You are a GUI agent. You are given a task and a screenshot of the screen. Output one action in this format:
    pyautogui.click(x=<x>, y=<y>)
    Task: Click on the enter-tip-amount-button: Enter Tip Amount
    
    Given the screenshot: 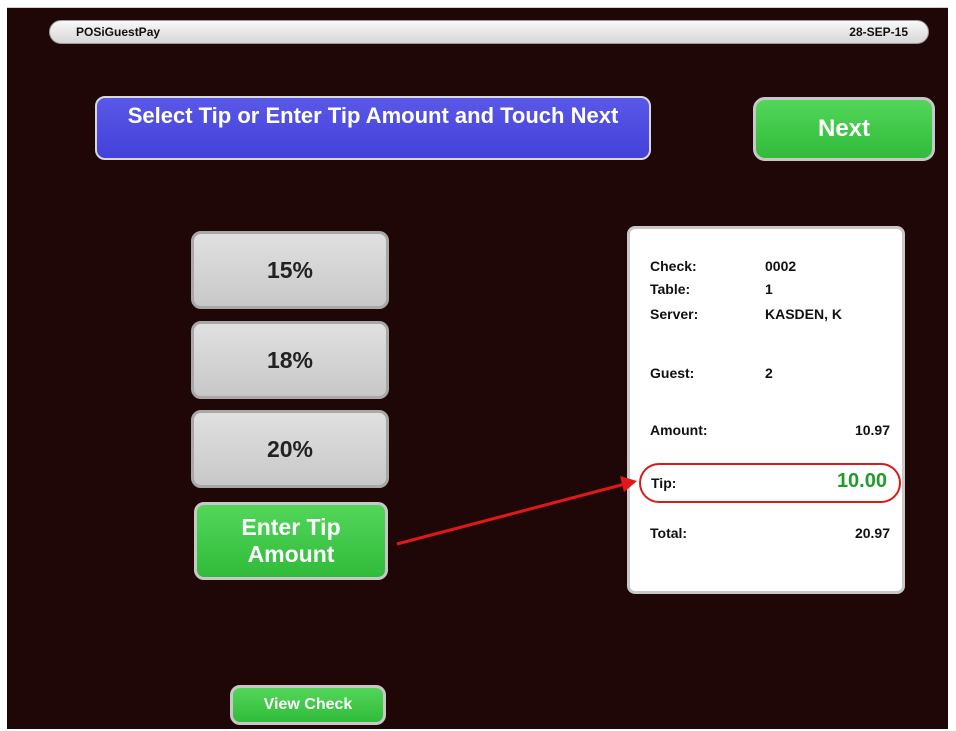 What is the action you would take?
    pyautogui.click(x=291, y=541)
    